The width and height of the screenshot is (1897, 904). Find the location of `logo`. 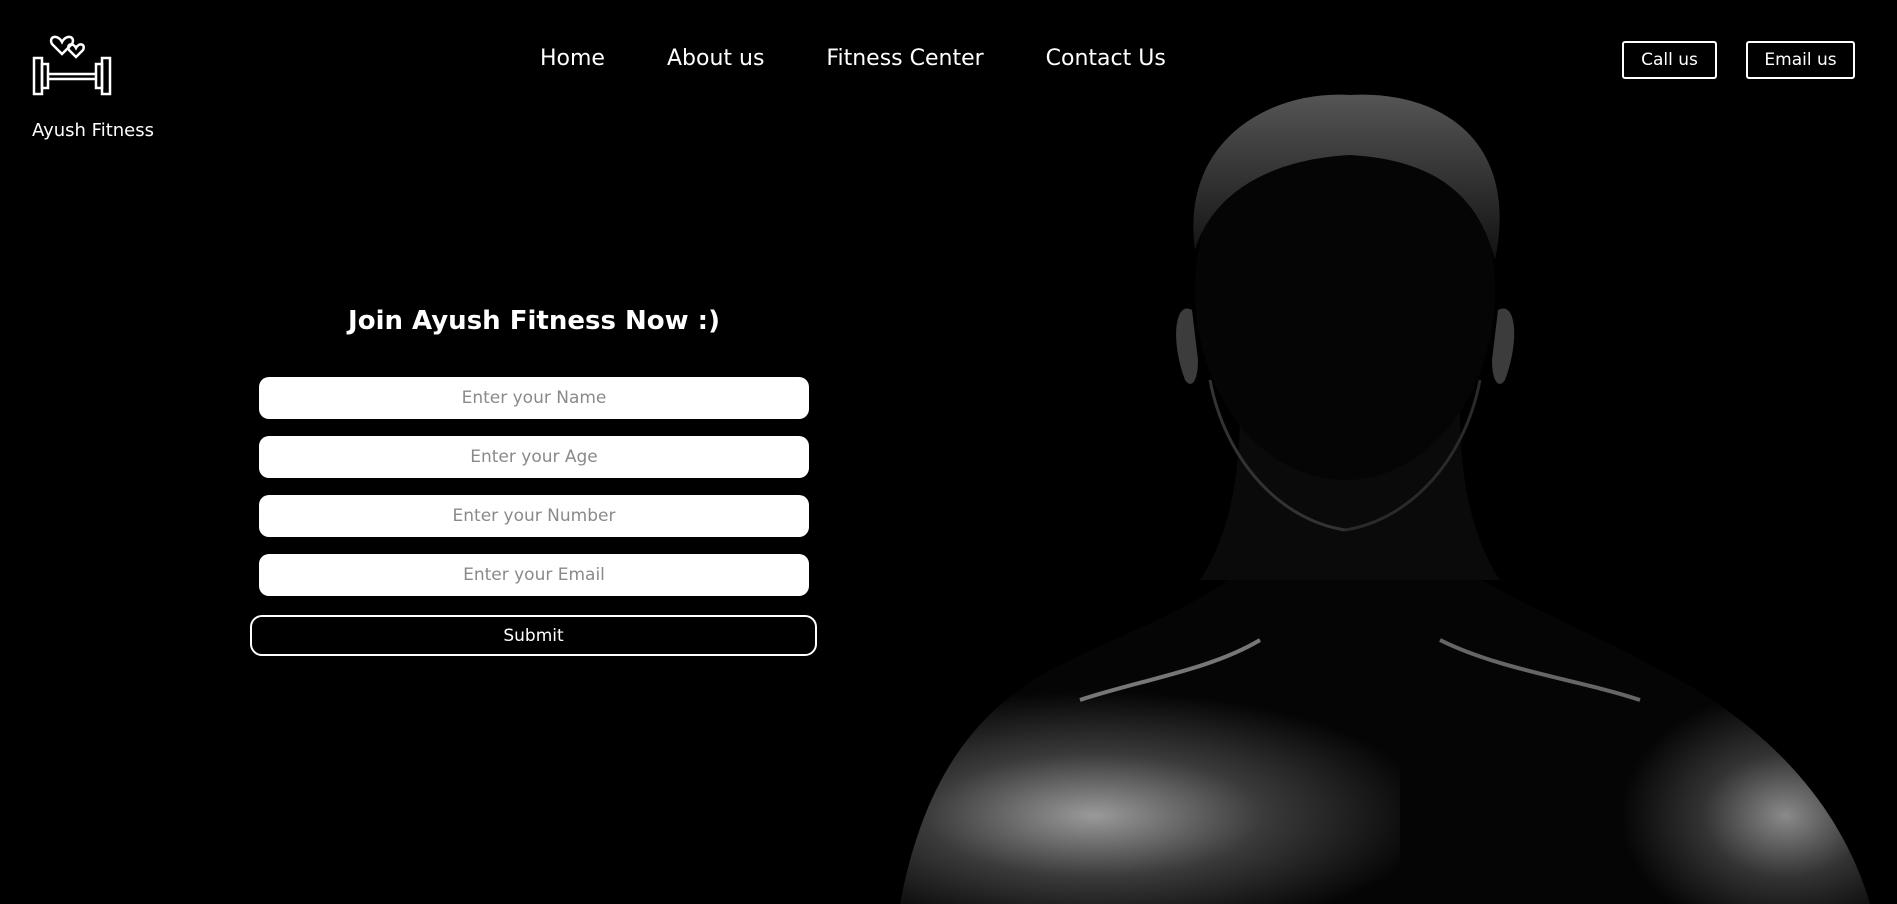

logo is located at coordinates (100, 63).